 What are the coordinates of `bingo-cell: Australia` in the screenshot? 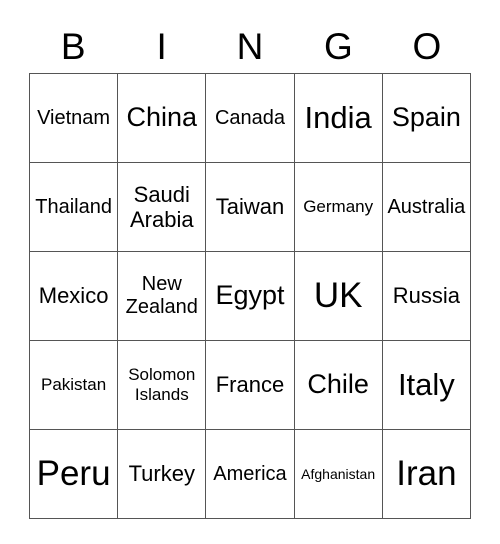 It's located at (426, 207).